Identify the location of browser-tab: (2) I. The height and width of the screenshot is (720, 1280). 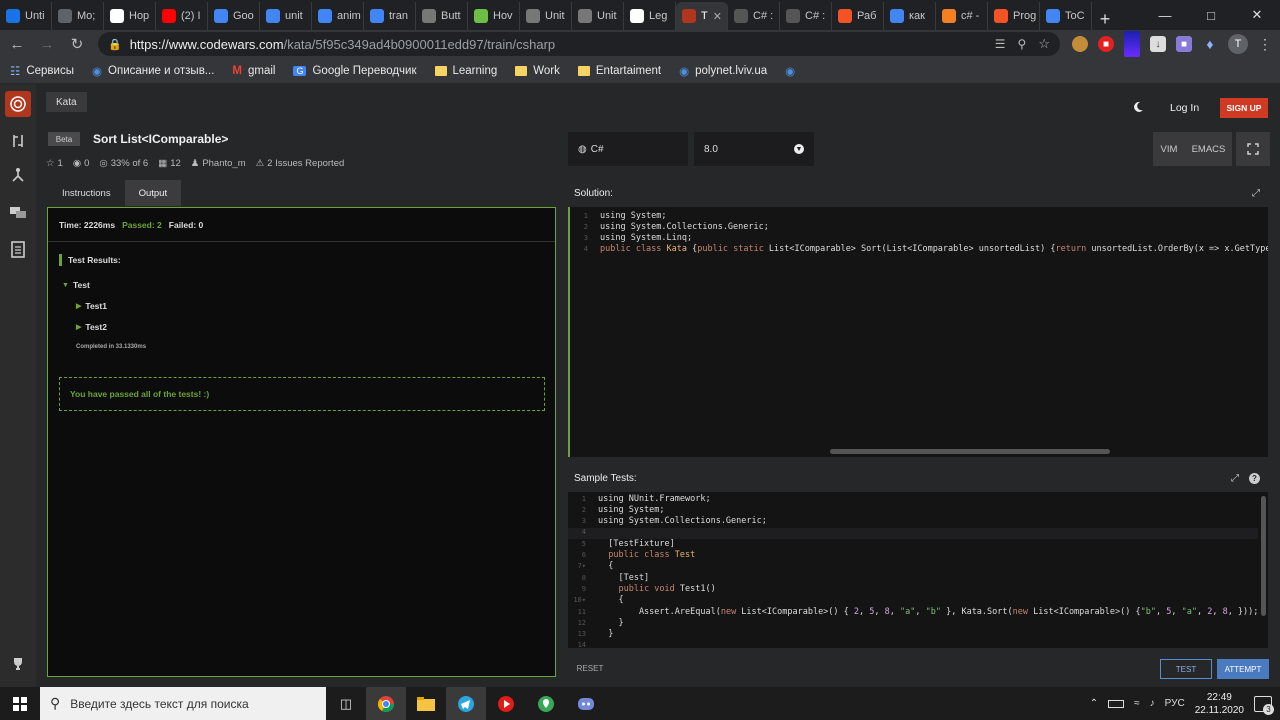
(182, 16).